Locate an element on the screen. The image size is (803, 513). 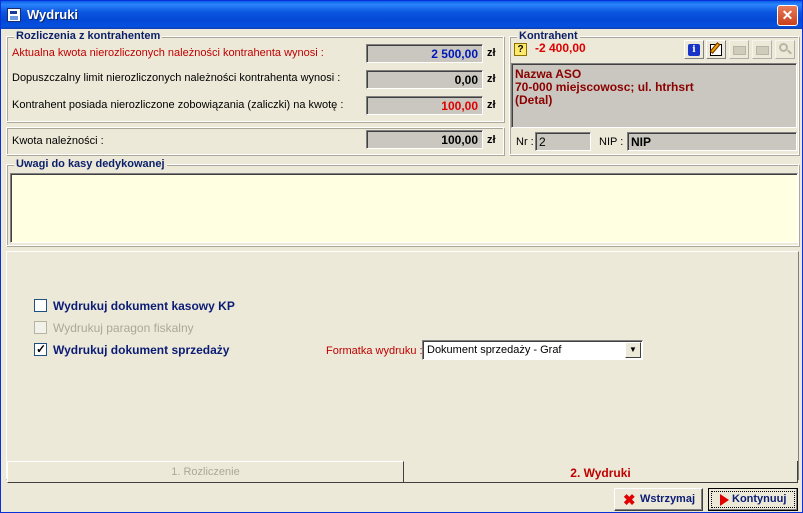
contractor-balance: -2 400,00 is located at coordinates (560, 48).